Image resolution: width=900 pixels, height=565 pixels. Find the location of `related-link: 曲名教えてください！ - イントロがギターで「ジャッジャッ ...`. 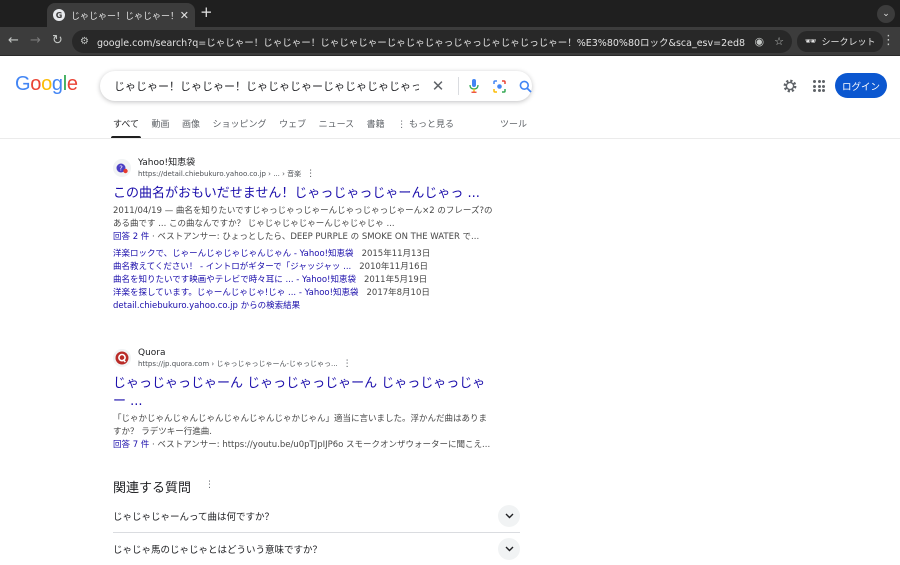

related-link: 曲名教えてください！ - イントロがギターで「ジャッジャッ ... is located at coordinates (232, 267).